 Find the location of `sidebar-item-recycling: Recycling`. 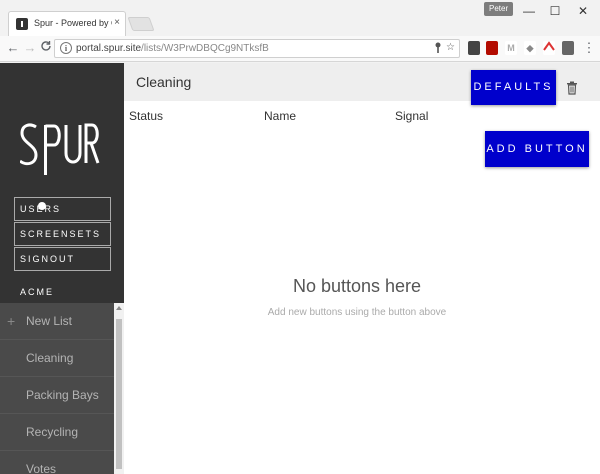

sidebar-item-recycling: Recycling is located at coordinates (57, 432).